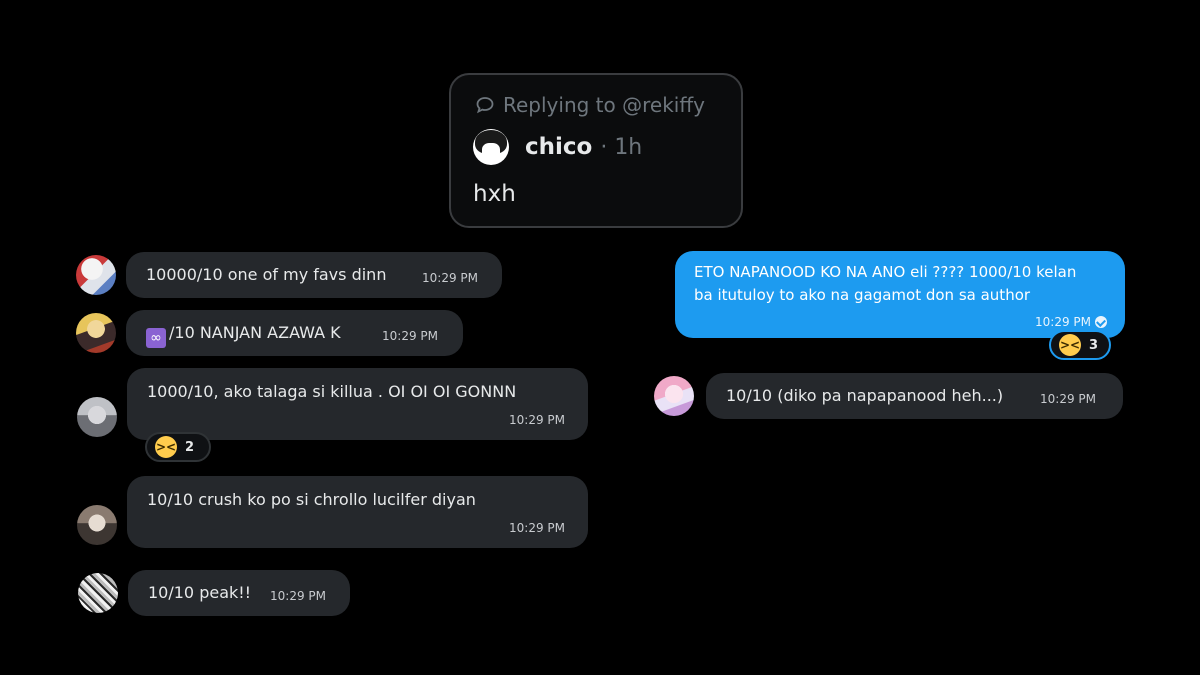  Describe the element at coordinates (255, 332) in the screenshot. I see `message-text: /10 NANJAN AZAWA K` at that location.